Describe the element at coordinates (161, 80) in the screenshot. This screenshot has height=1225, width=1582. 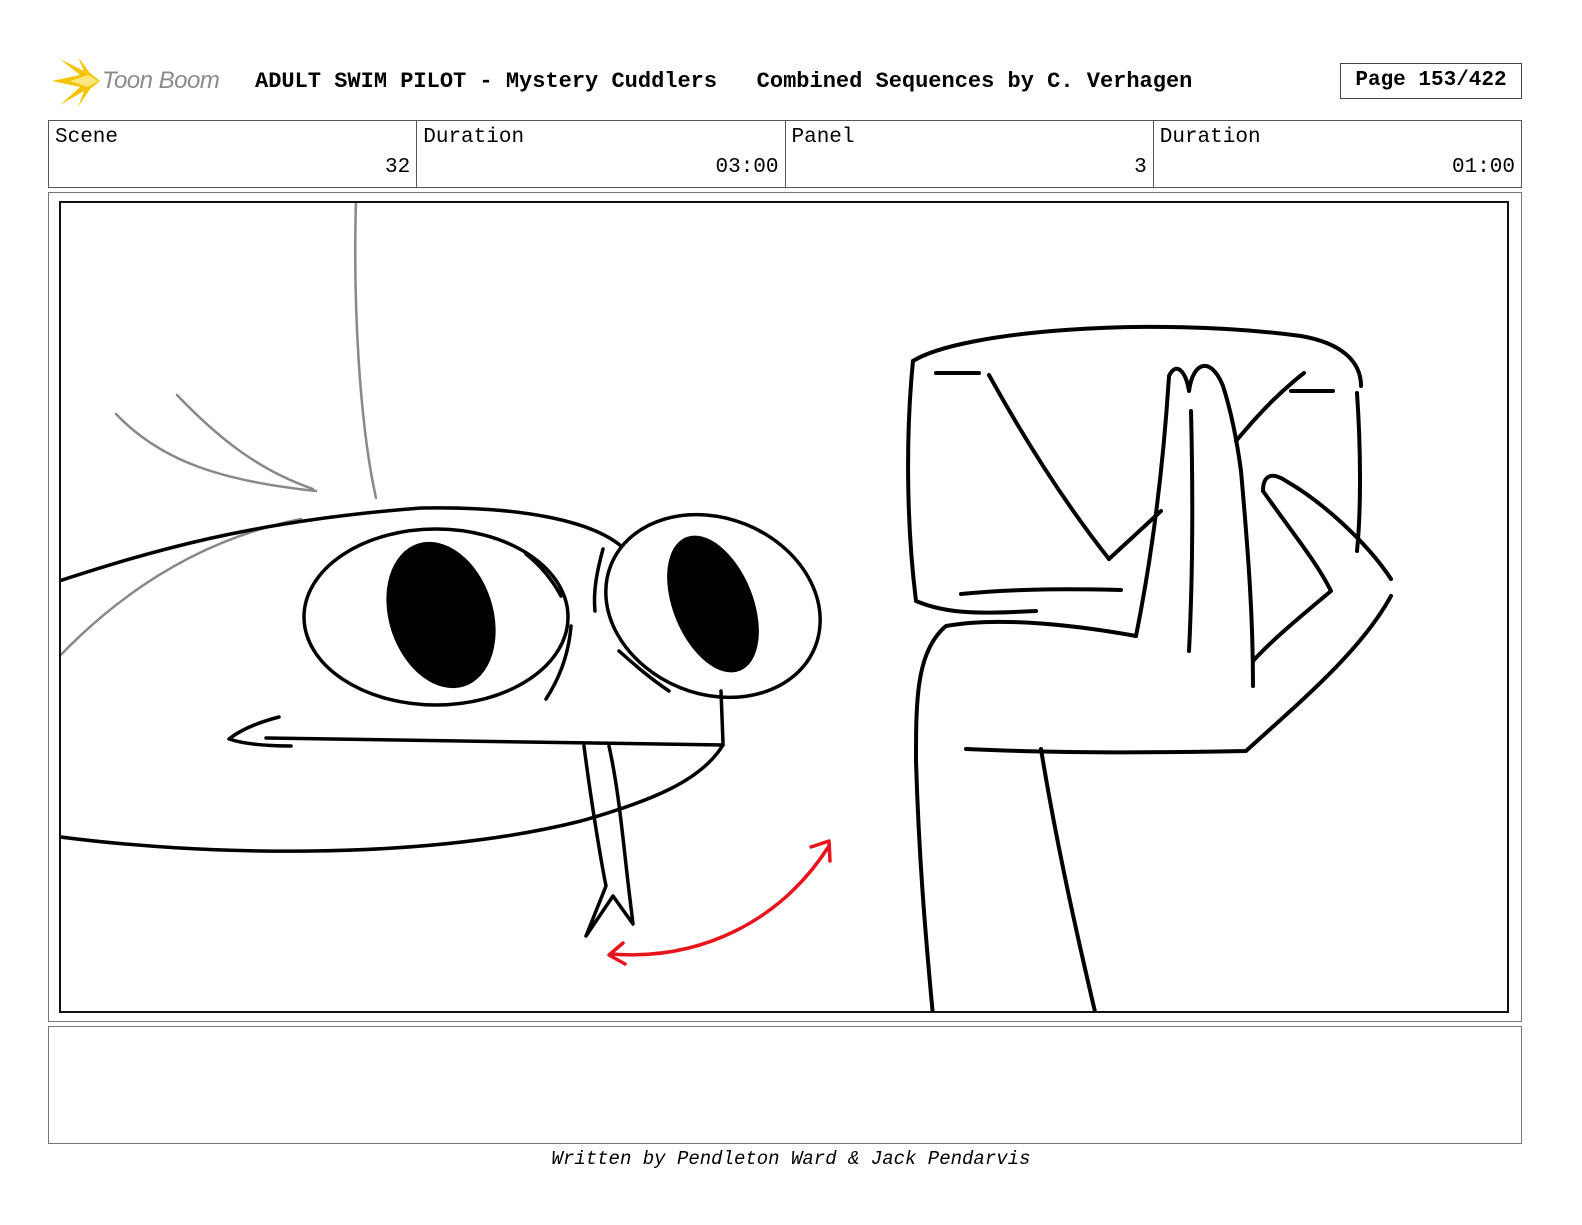
I see `logo-text: Toon Boom` at that location.